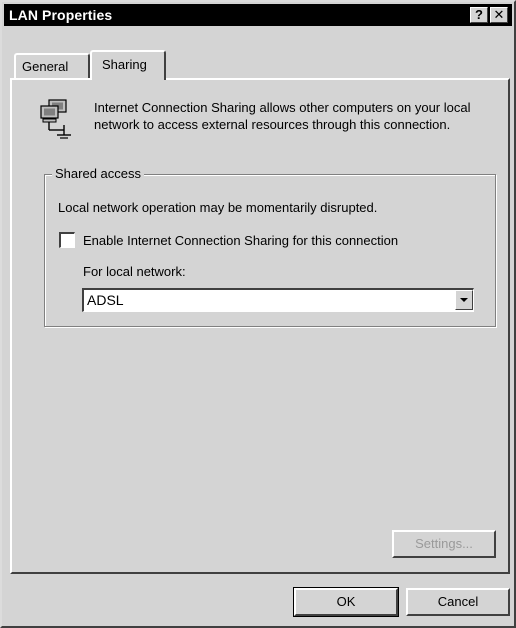 Image resolution: width=516 pixels, height=628 pixels. I want to click on tab-sharing: Sharing, so click(128, 65).